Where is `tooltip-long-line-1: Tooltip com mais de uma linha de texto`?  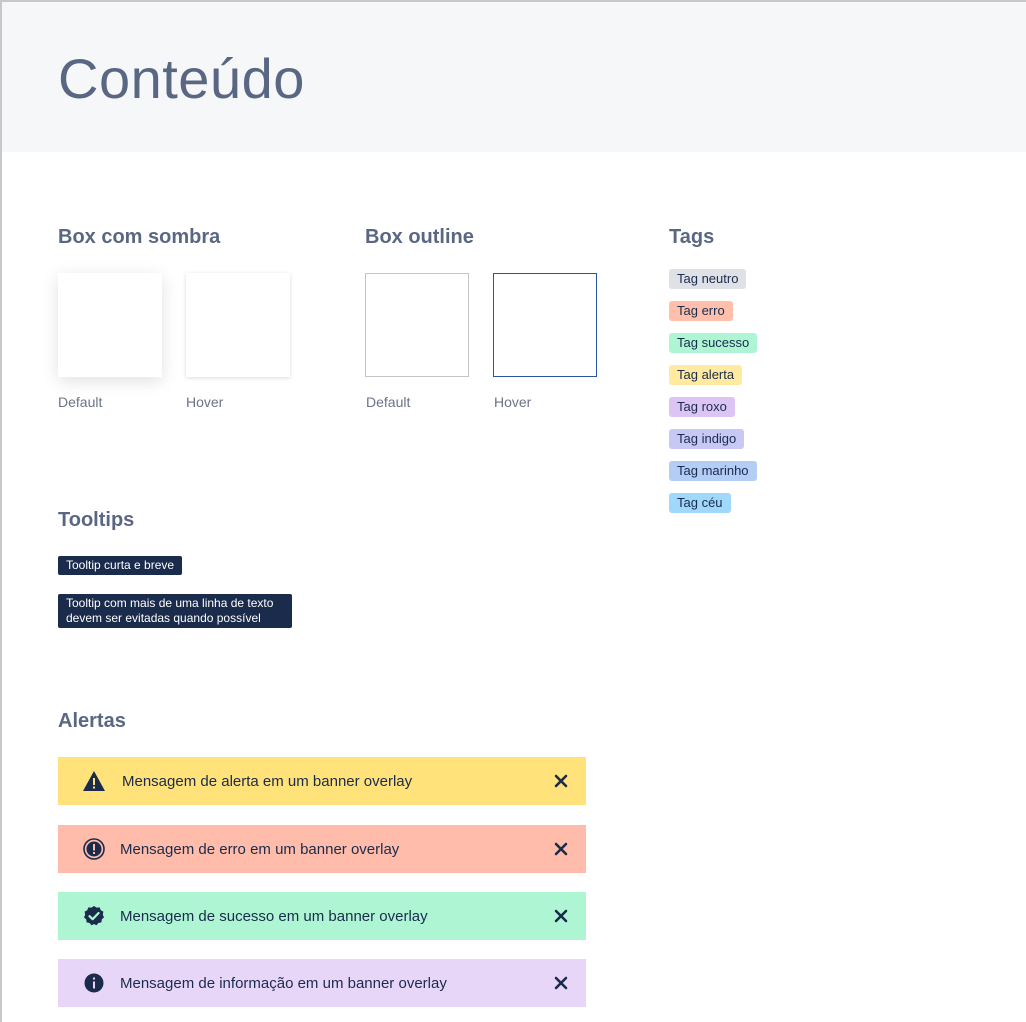 tooltip-long-line-1: Tooltip com mais de uma linha de texto is located at coordinates (170, 603).